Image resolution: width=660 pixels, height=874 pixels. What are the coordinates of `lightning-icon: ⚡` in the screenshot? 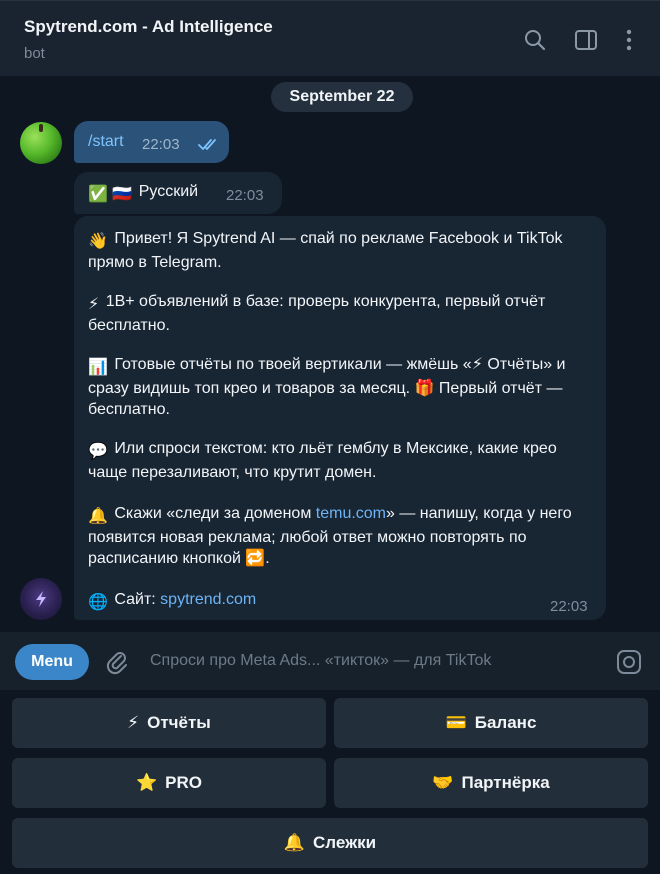 It's located at (133, 722).